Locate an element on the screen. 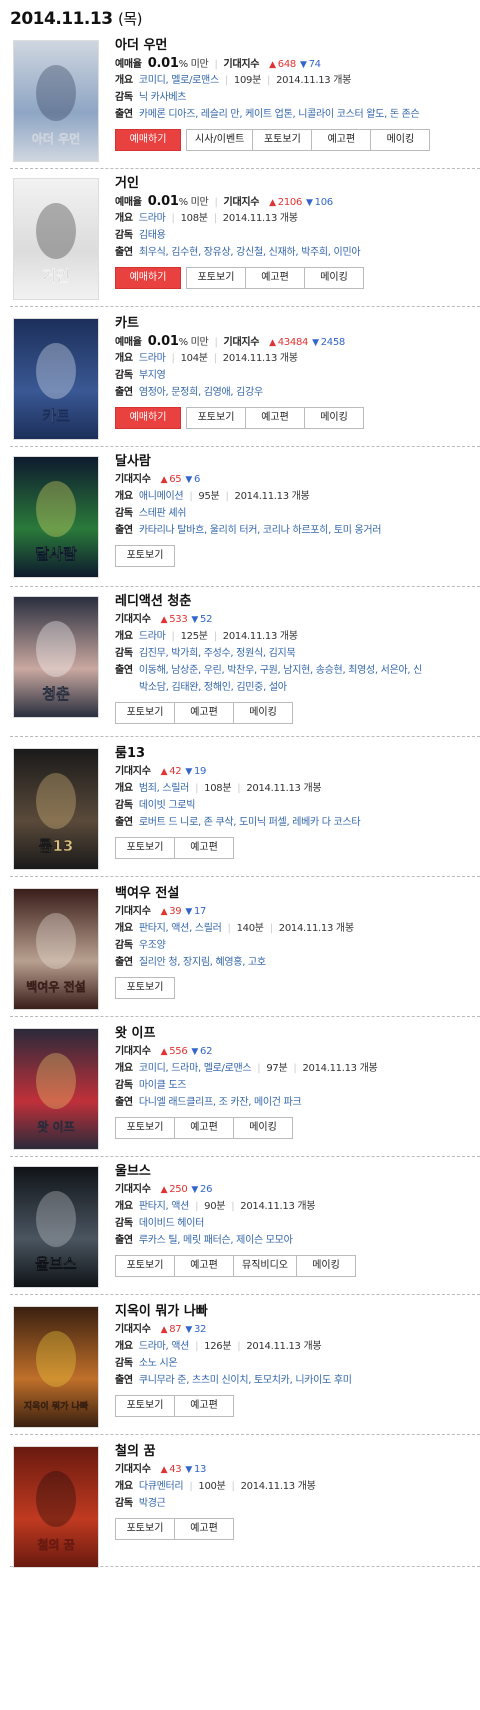 The height and width of the screenshot is (1710, 480). music-video-button: 뮤직비디오 is located at coordinates (265, 1266).